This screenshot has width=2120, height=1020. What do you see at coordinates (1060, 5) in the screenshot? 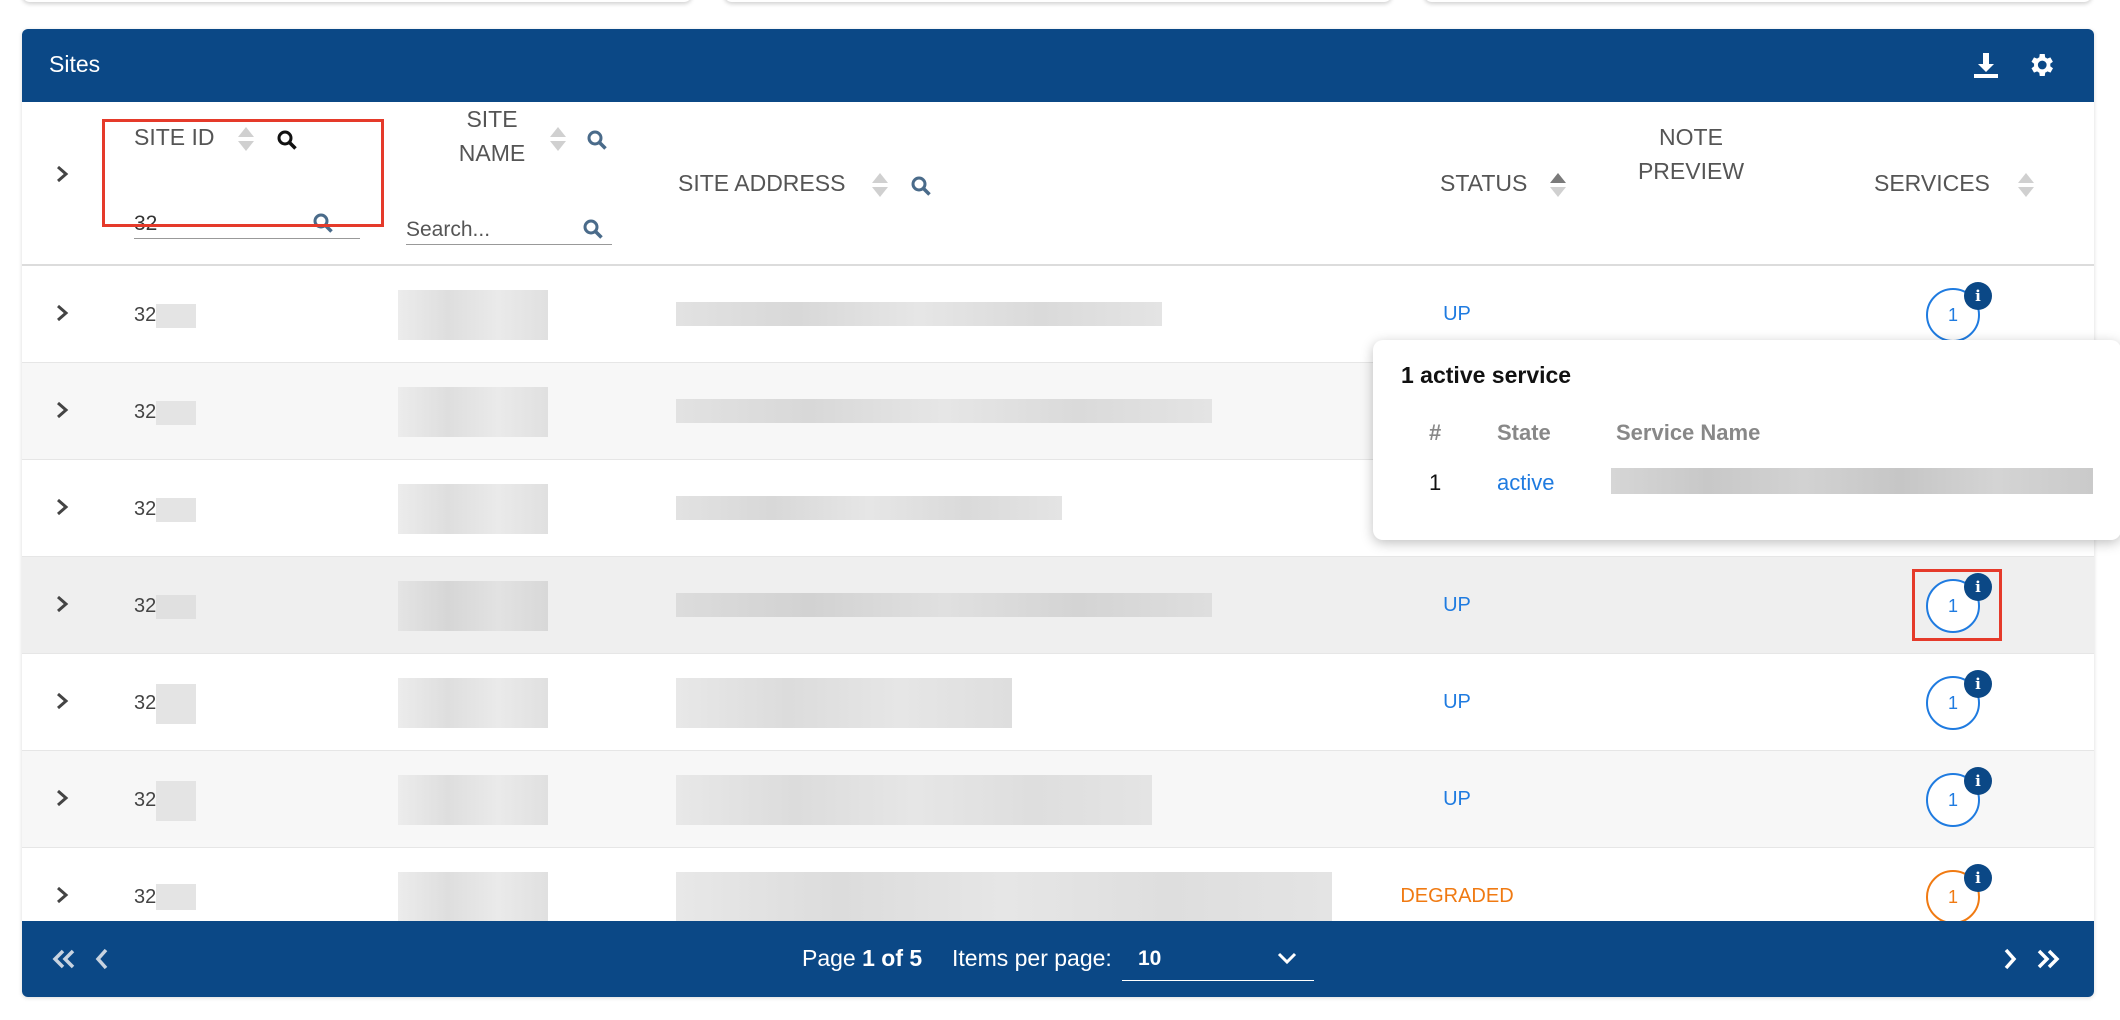
I see `top-cards` at bounding box center [1060, 5].